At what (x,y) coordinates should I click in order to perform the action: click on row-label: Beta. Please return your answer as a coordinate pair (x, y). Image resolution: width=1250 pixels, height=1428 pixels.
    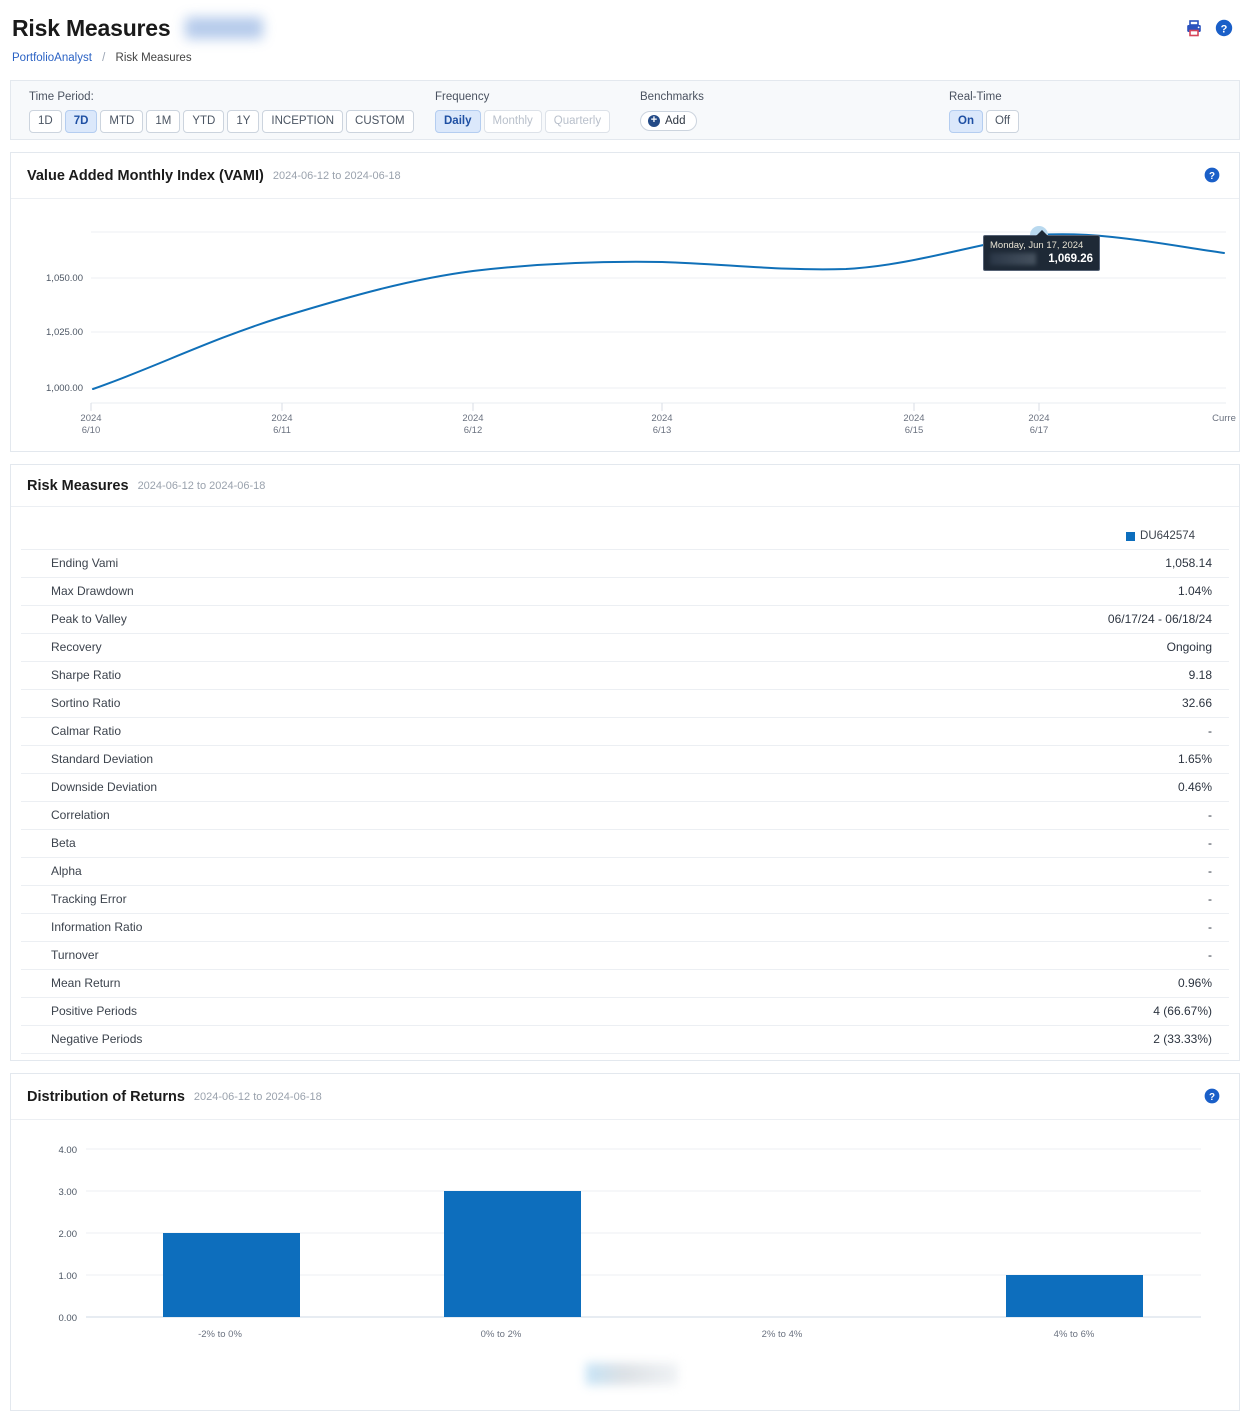
    Looking at the image, I should click on (63, 843).